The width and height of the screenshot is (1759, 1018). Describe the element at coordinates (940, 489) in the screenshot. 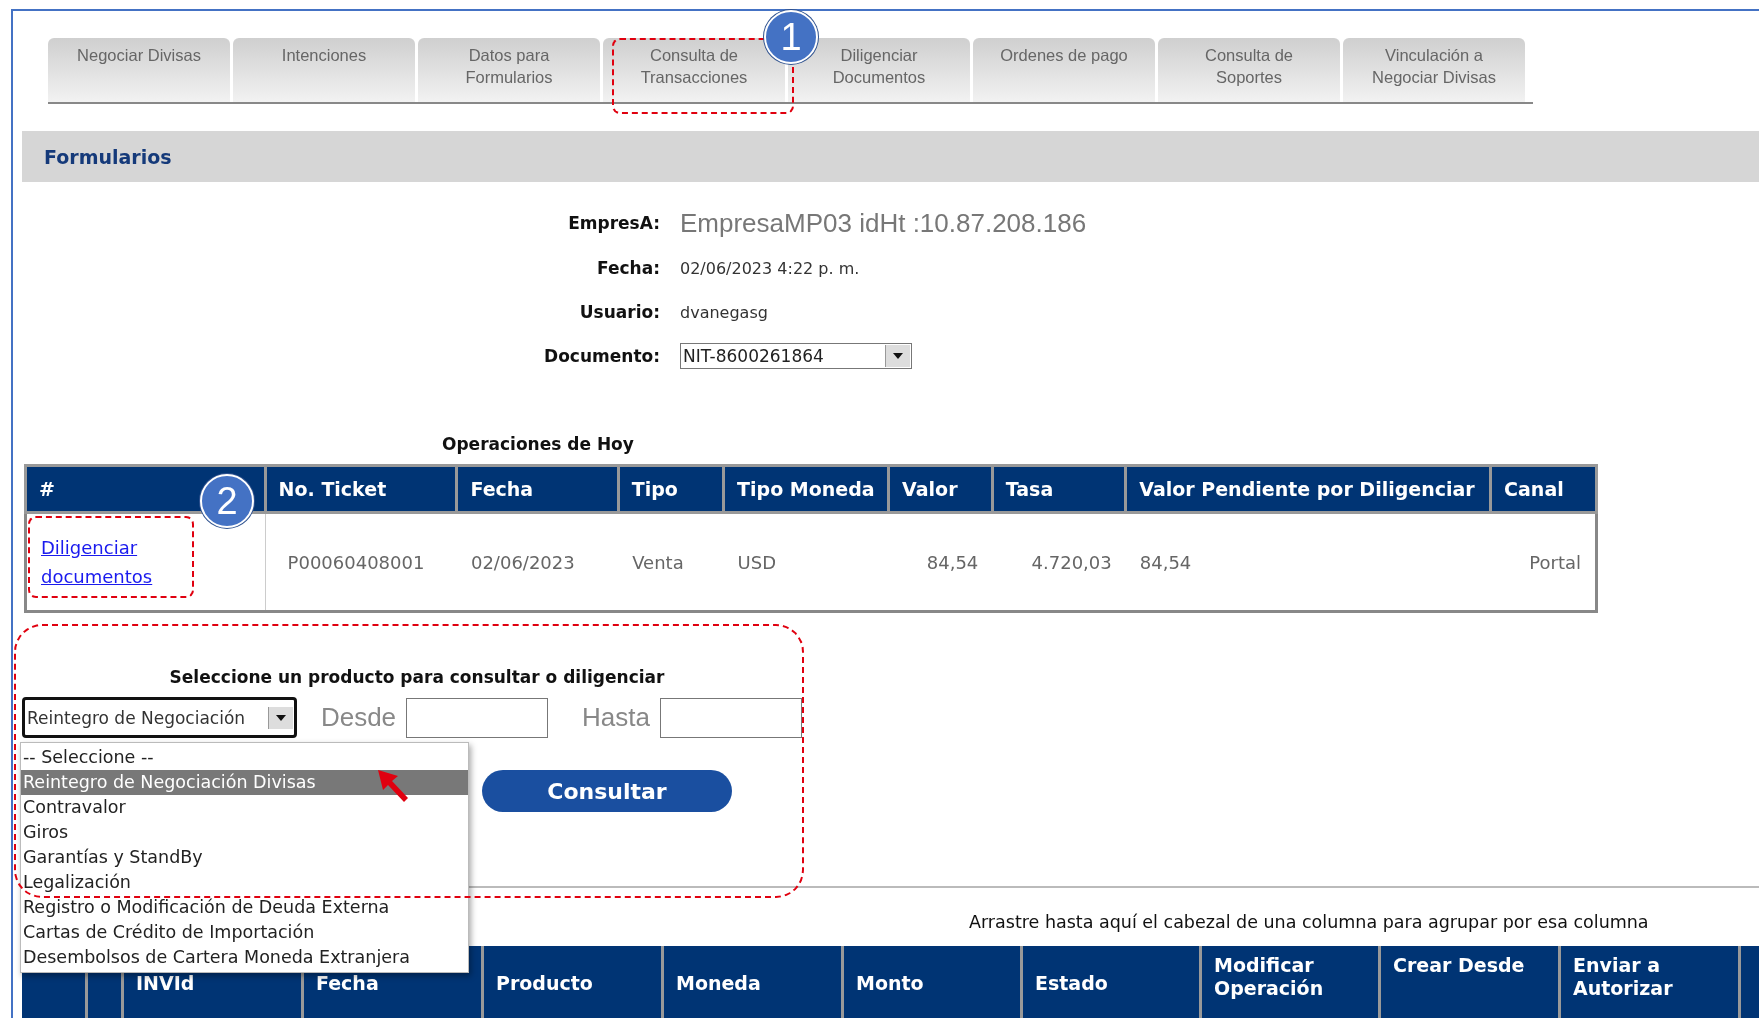

I see `column-header: Valor` at that location.